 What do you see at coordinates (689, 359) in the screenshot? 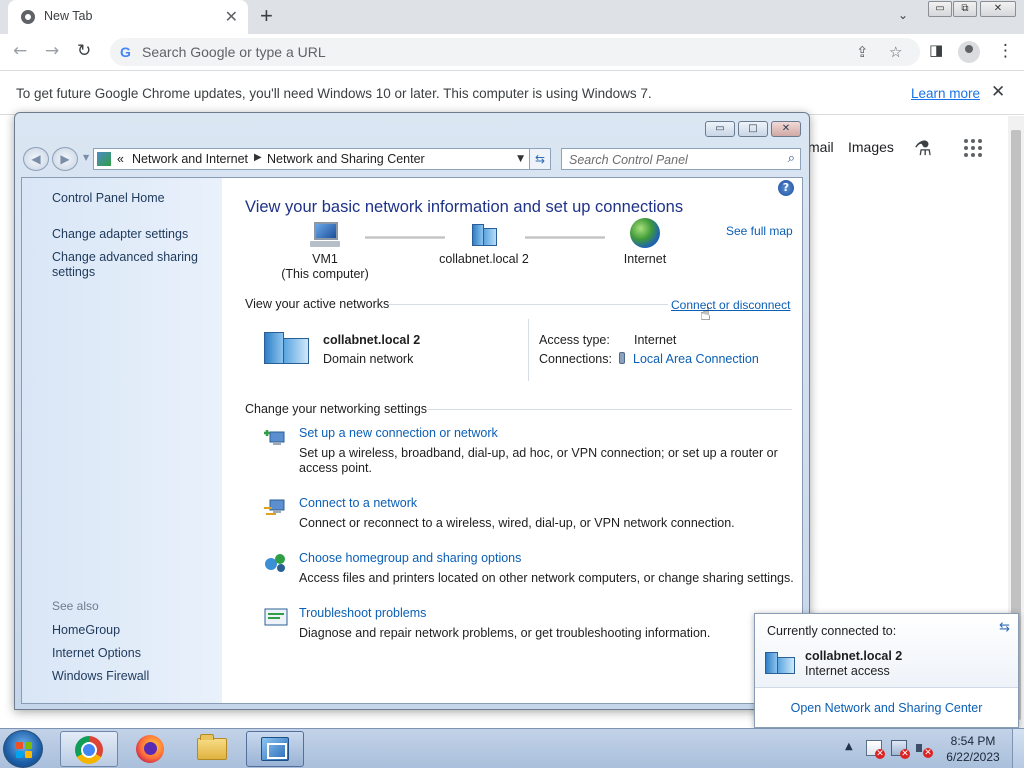
I see `local-area-connection-link: Local Area Connection` at bounding box center [689, 359].